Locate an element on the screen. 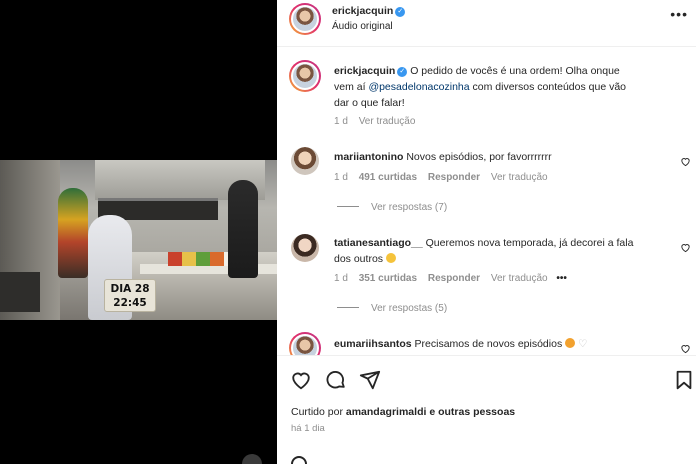  white-heart-icon: ♡ is located at coordinates (583, 344).